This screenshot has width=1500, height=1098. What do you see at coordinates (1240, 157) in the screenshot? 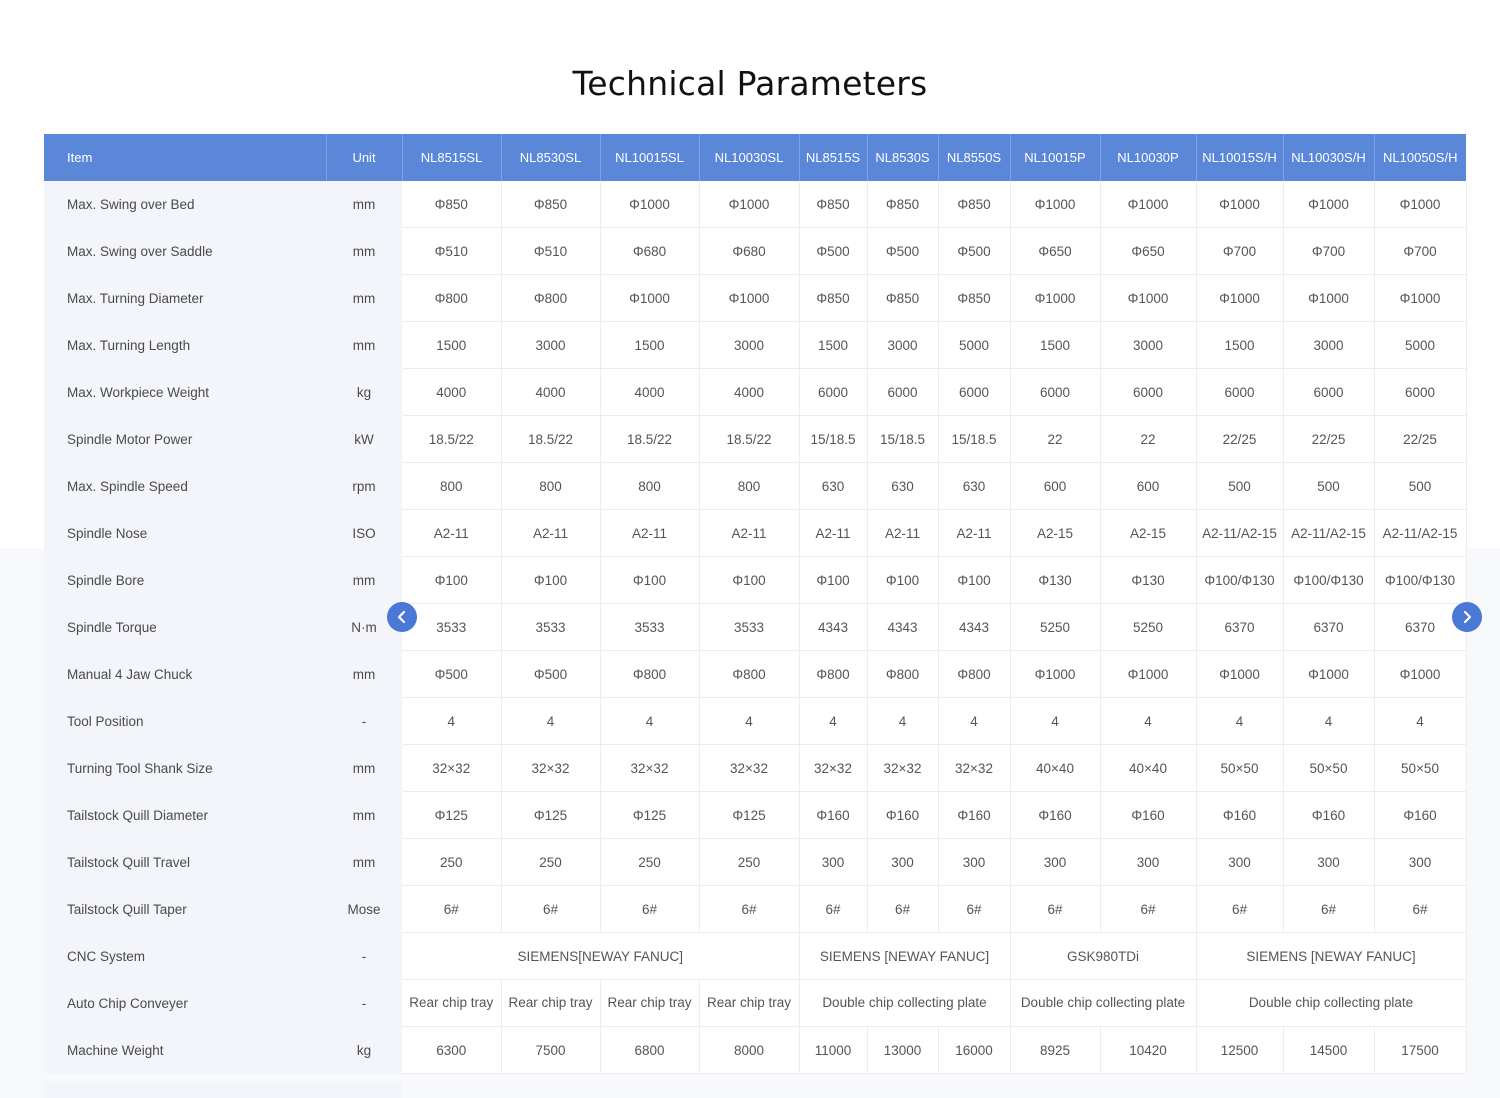
I see `column-header-model: NL10015S/H` at bounding box center [1240, 157].